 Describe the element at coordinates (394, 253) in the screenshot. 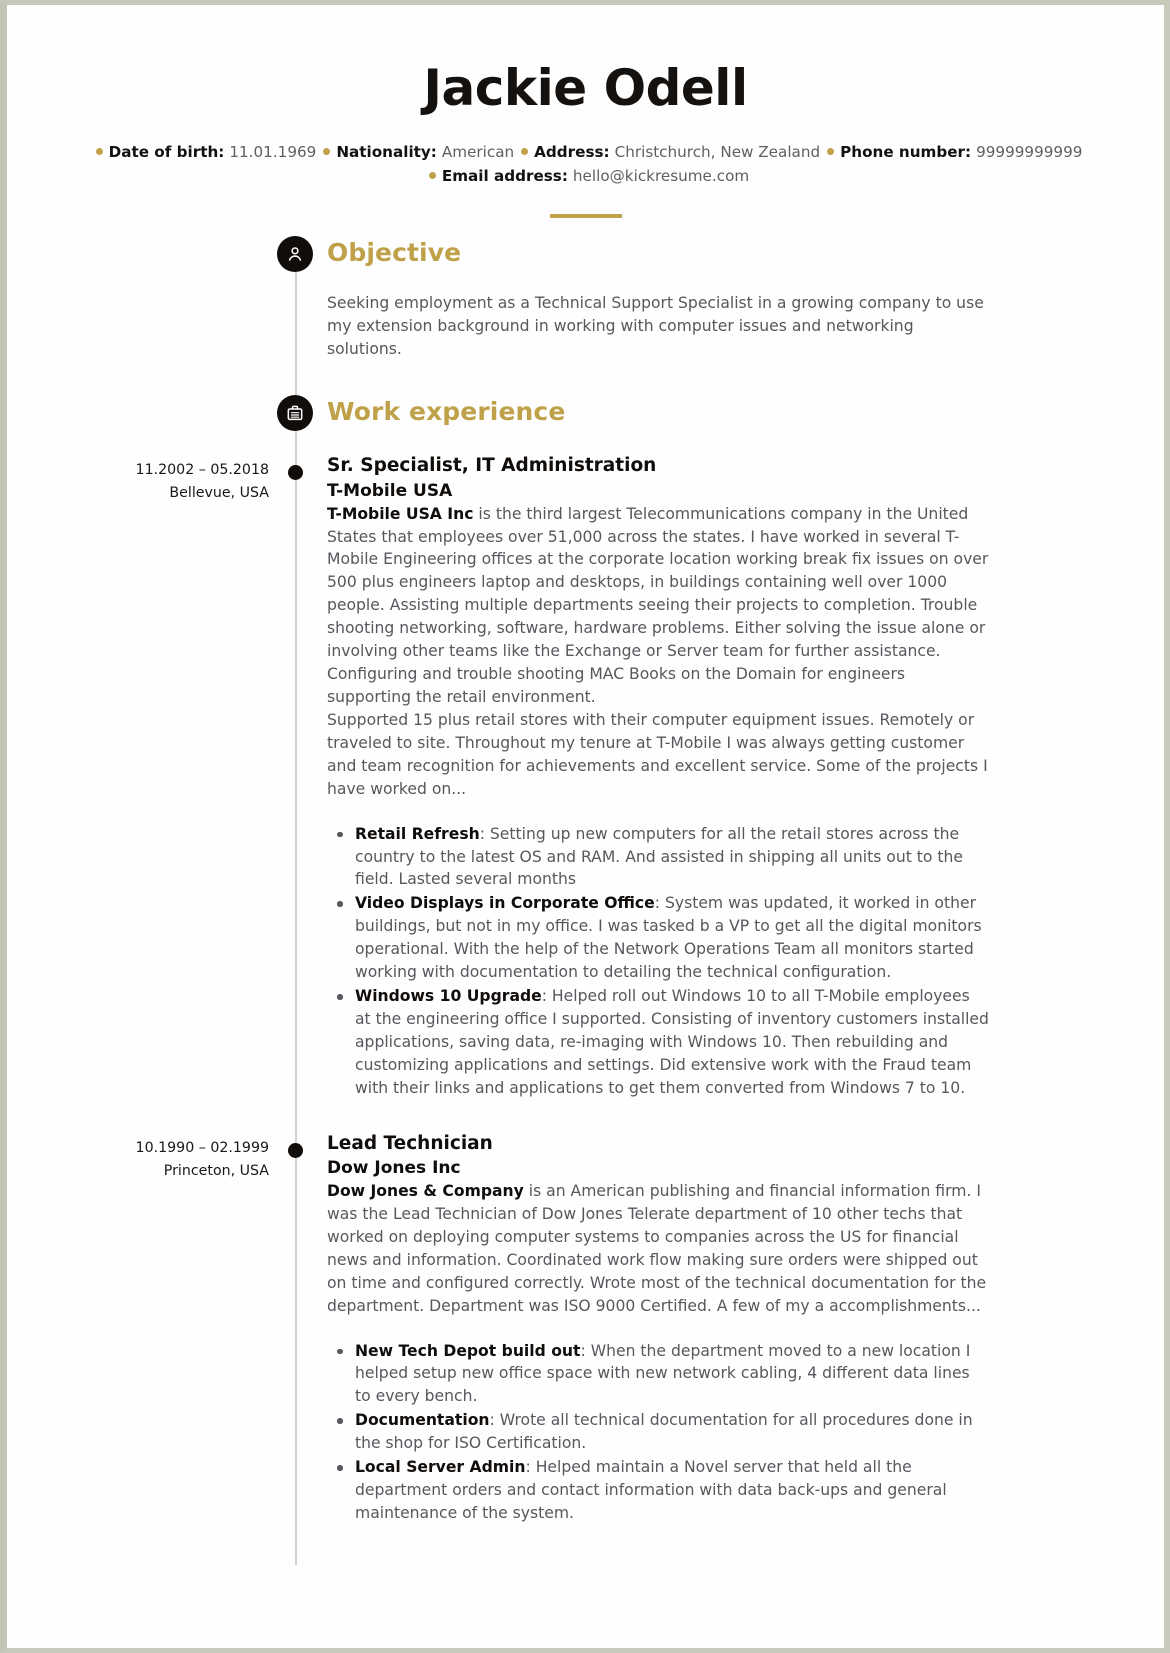

I see `section-title-objective: Objective` at that location.